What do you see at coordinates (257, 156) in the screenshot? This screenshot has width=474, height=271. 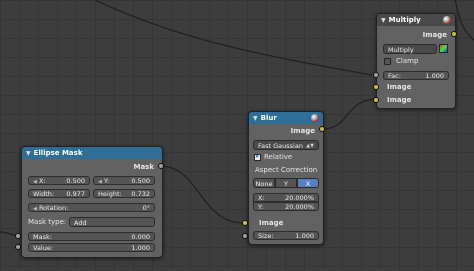 I see `relative-checkbox` at bounding box center [257, 156].